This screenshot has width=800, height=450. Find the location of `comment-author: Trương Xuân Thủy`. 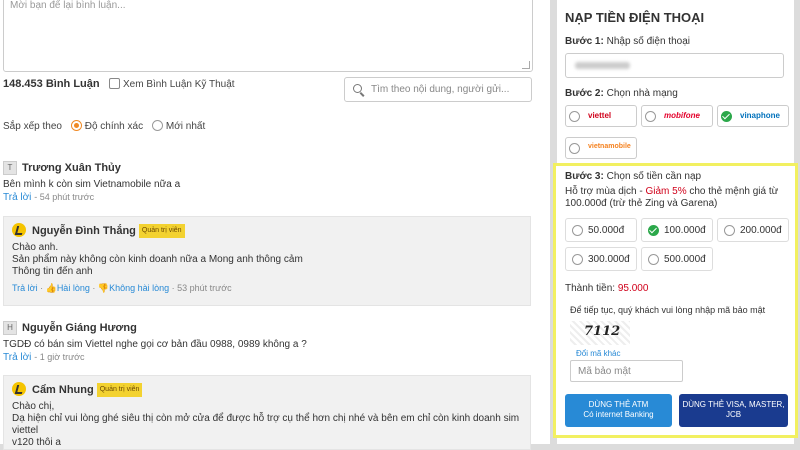

comment-author: Trương Xuân Thủy is located at coordinates (71, 168).